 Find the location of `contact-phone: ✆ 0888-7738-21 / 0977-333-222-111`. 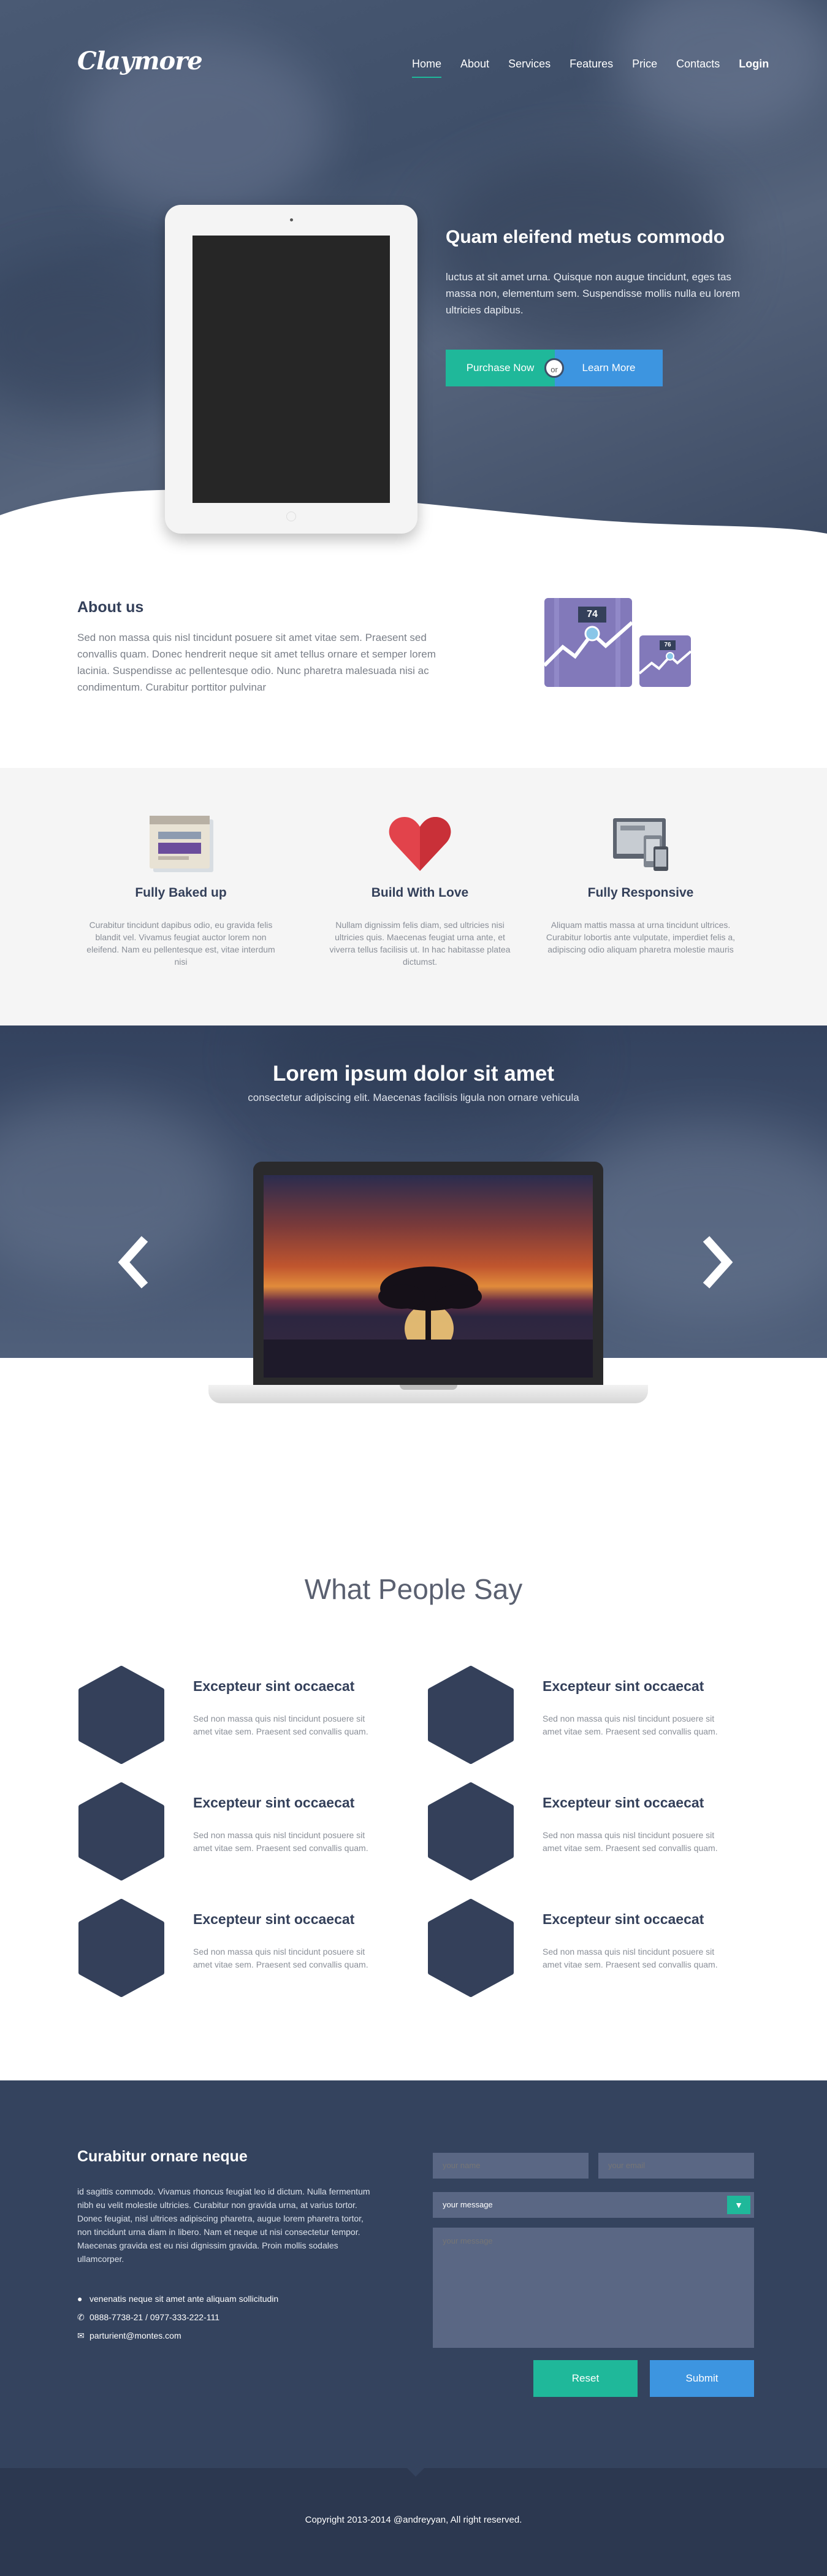

contact-phone: ✆ 0888-7738-21 / 0977-333-222-111 is located at coordinates (148, 2317).